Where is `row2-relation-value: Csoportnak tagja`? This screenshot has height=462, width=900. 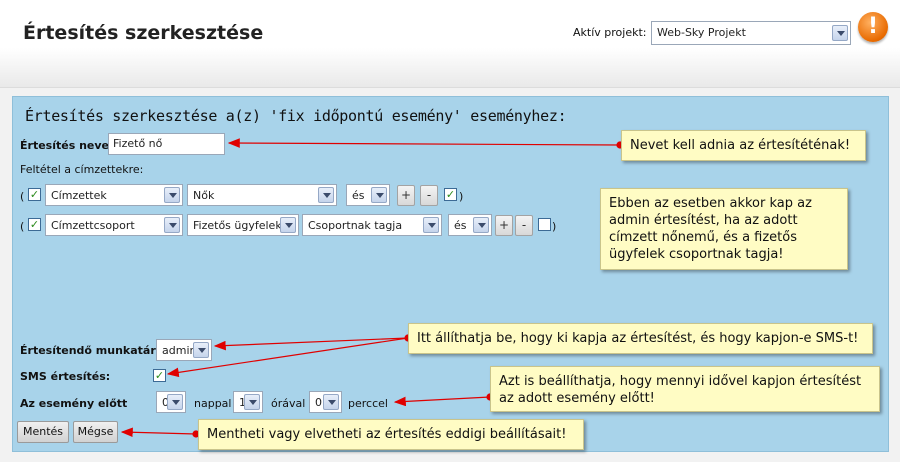 row2-relation-value: Csoportnak tagja is located at coordinates (355, 225).